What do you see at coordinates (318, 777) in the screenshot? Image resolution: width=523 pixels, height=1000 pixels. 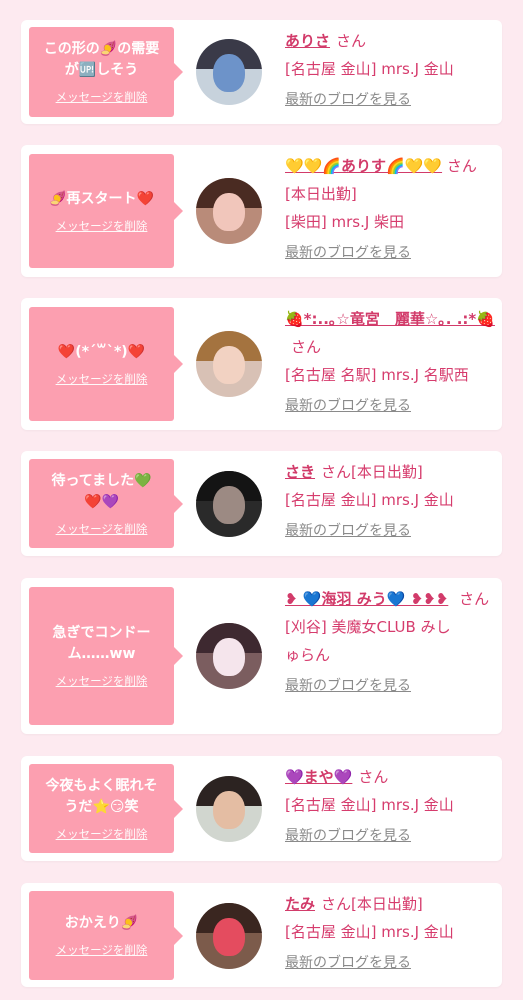 I see `girl-name-link: 💜まや💜` at bounding box center [318, 777].